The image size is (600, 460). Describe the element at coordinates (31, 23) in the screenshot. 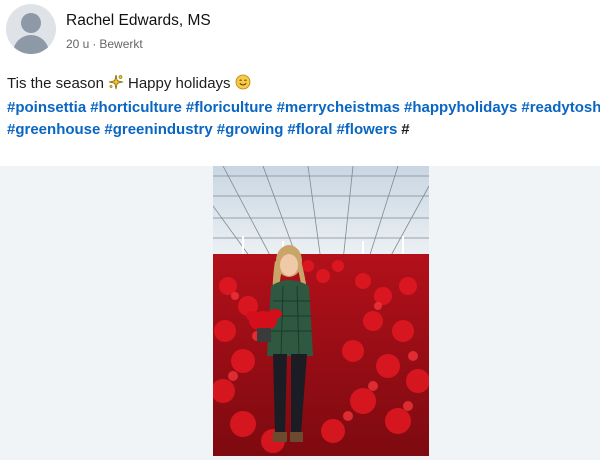

I see `person-silhouette-icon` at that location.